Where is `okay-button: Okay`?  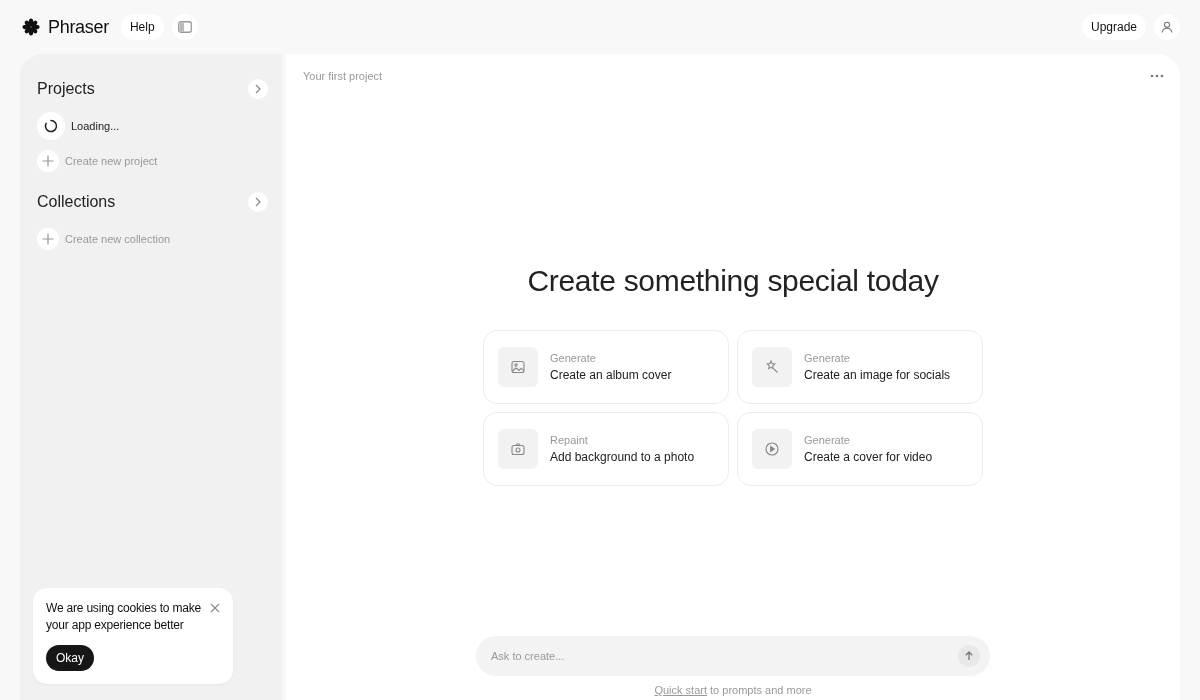
okay-button: Okay is located at coordinates (70, 658).